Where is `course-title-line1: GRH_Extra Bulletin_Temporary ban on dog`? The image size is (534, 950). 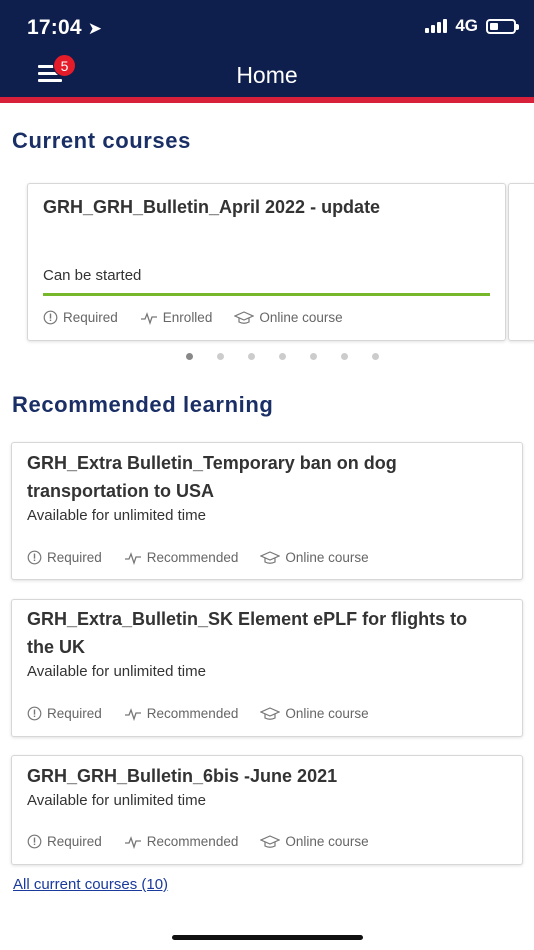
course-title-line1: GRH_Extra Bulletin_Temporary ban on dog is located at coordinates (212, 463).